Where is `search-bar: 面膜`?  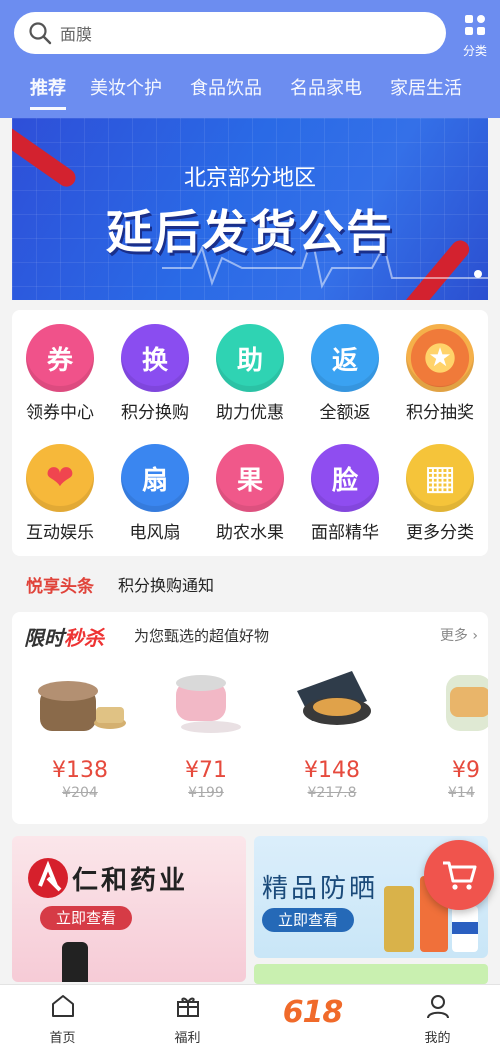 search-bar: 面膜 is located at coordinates (230, 33).